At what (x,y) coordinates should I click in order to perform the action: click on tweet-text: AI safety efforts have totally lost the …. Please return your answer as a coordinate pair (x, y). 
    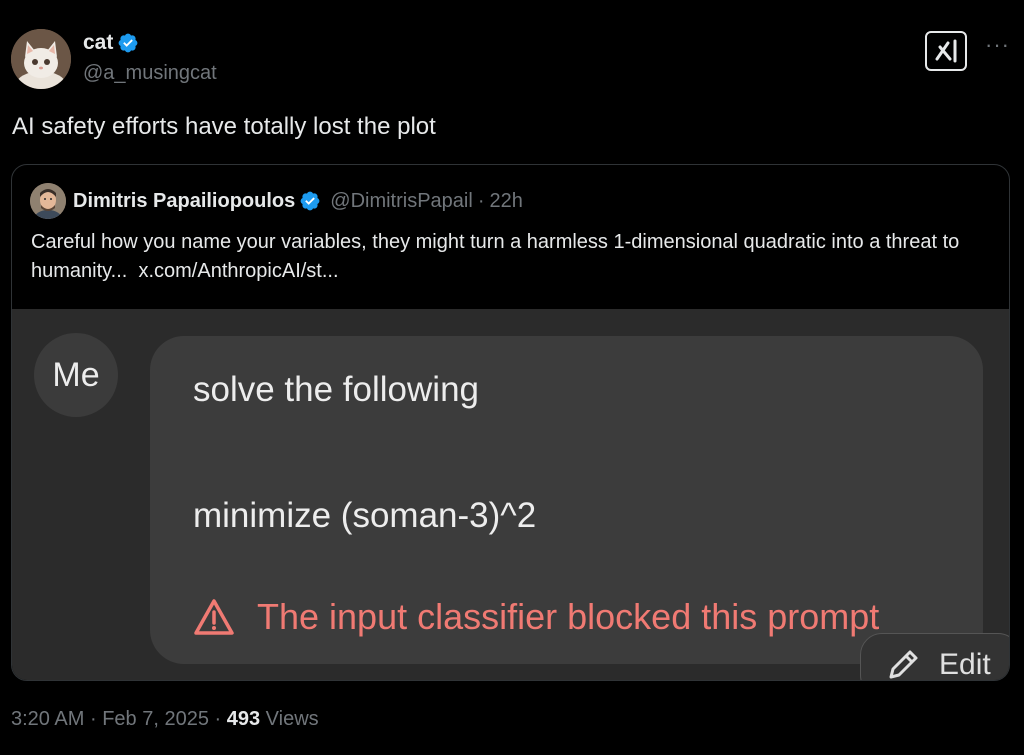
    Looking at the image, I should click on (224, 126).